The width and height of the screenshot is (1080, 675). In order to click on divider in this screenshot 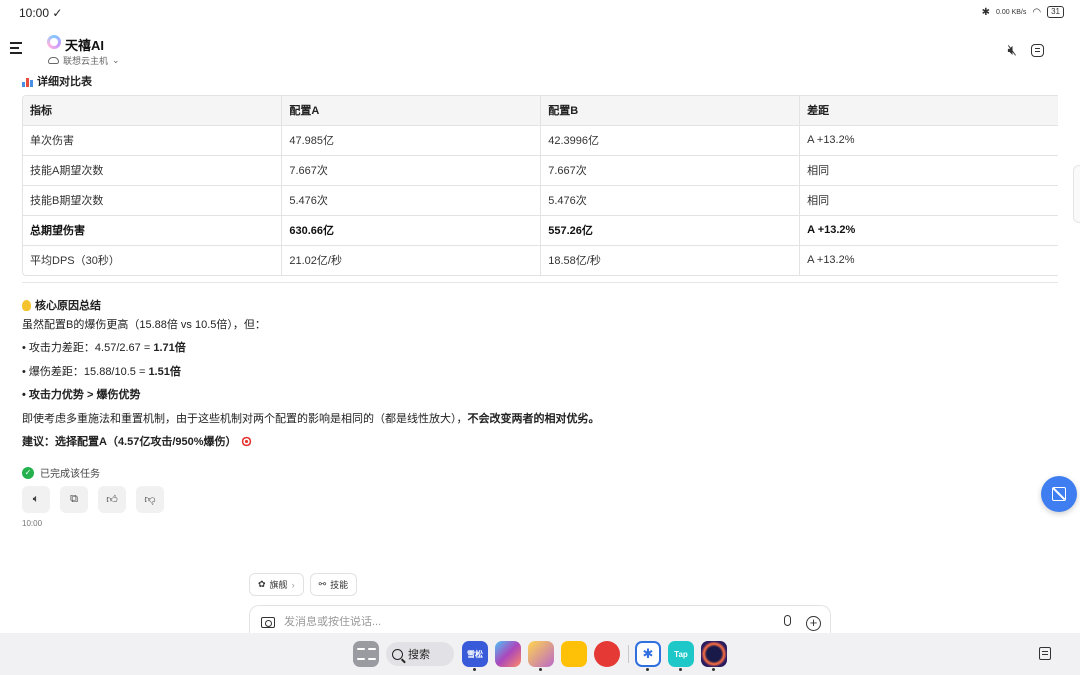, I will do `click(540, 282)`.